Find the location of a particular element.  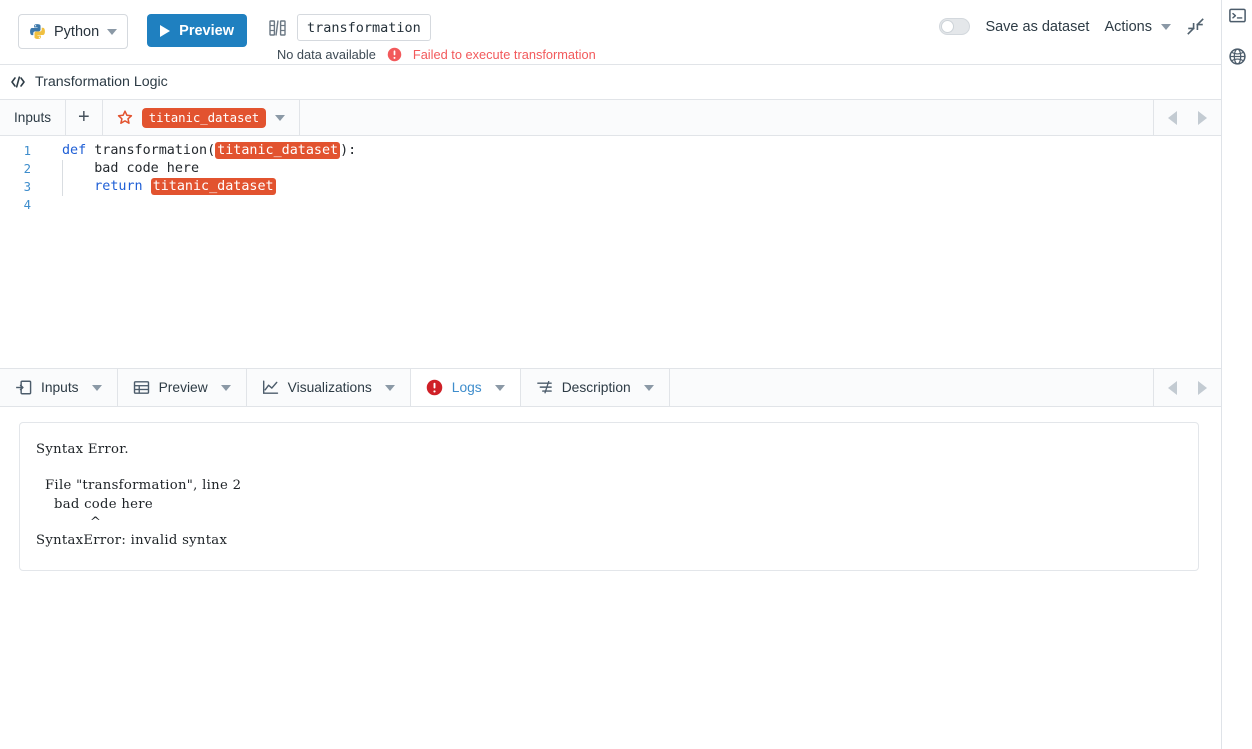

transformation-name-input: transformation is located at coordinates (363, 27).